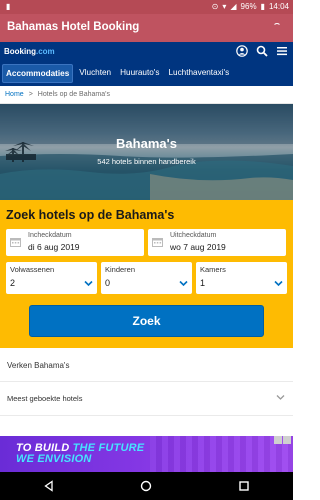 This screenshot has width=320, height=500. What do you see at coordinates (146, 28) in the screenshot?
I see `app-bar: Bahamas Hotel Booking` at bounding box center [146, 28].